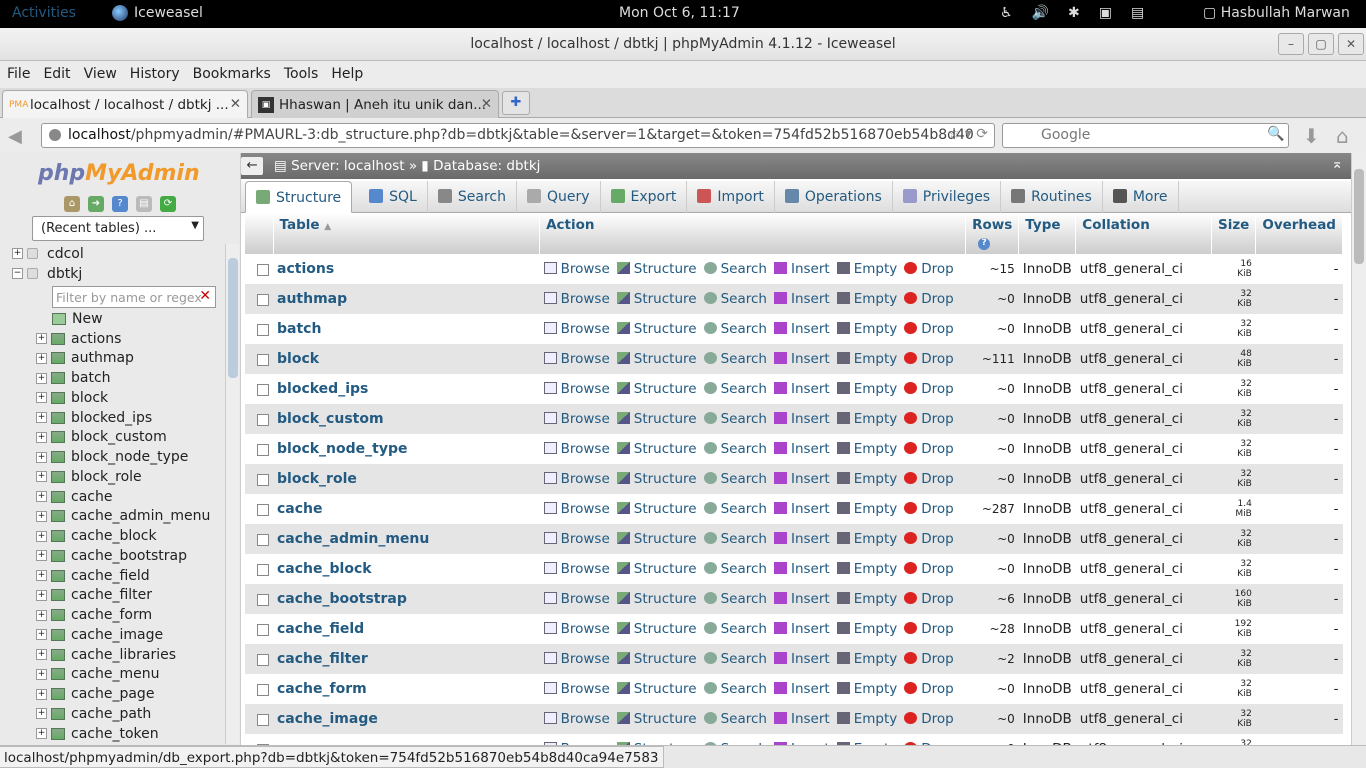  I want to click on breadcrumb-server: Server: localhost, so click(347, 166).